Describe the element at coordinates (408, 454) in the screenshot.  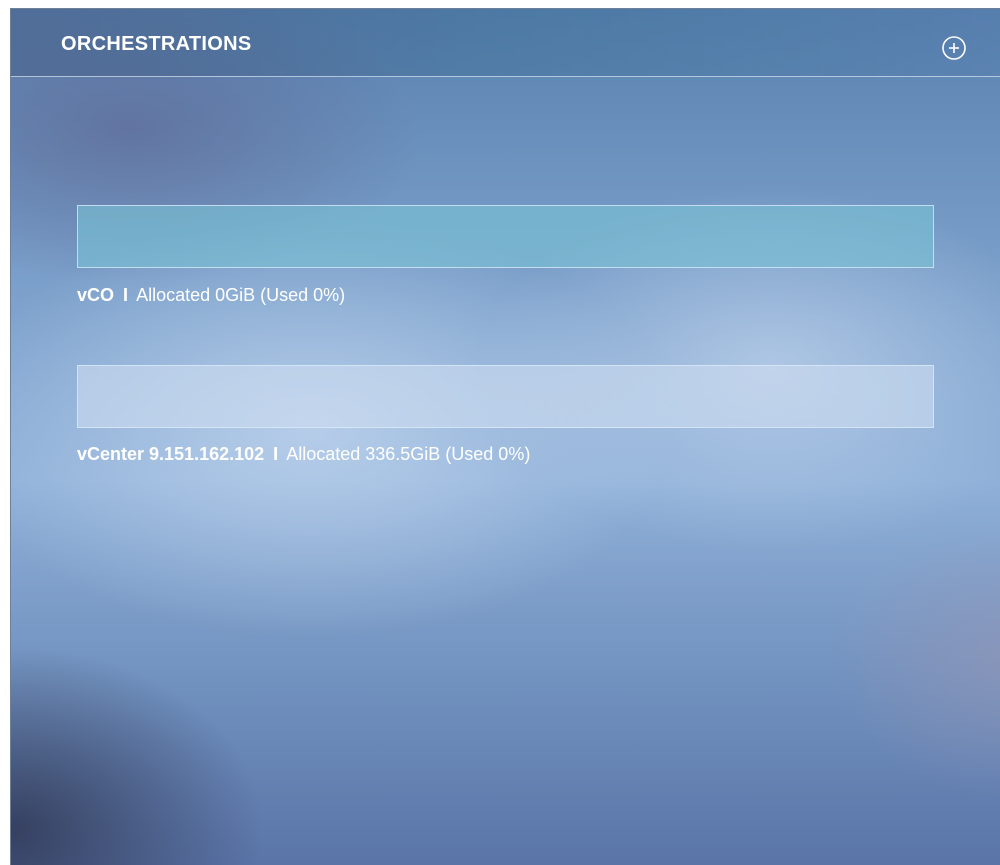
I see `allocation-text: Allocated 336.5GiB (Used 0%)` at that location.